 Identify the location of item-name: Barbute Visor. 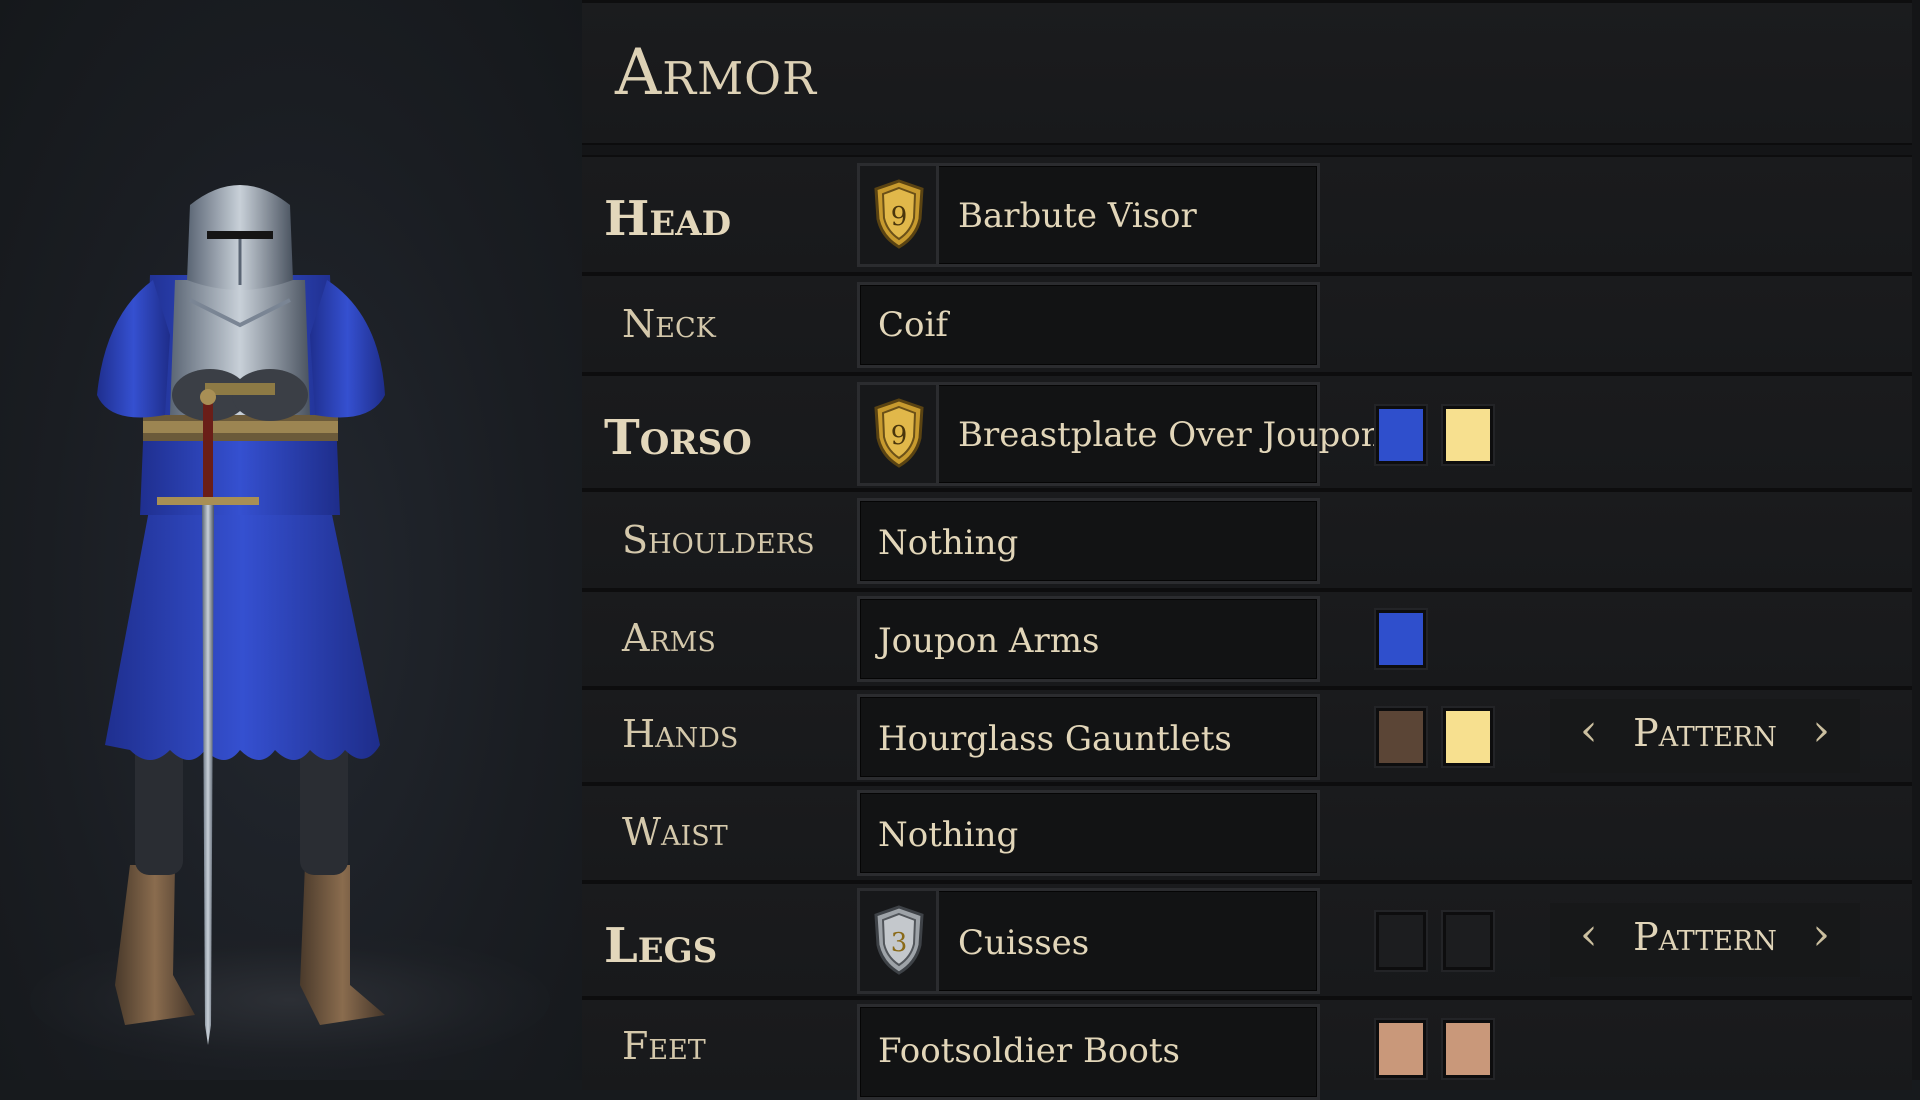
(1077, 216).